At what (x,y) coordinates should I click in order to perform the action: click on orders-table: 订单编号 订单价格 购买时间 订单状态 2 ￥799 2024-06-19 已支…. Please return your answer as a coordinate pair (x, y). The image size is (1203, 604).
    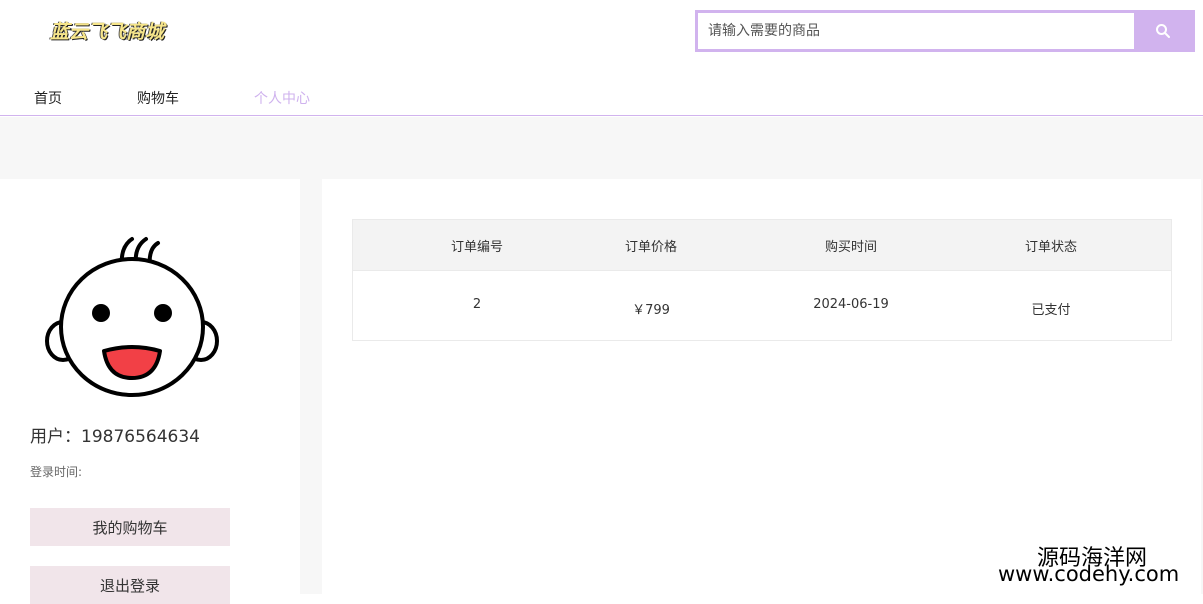
    Looking at the image, I should click on (762, 280).